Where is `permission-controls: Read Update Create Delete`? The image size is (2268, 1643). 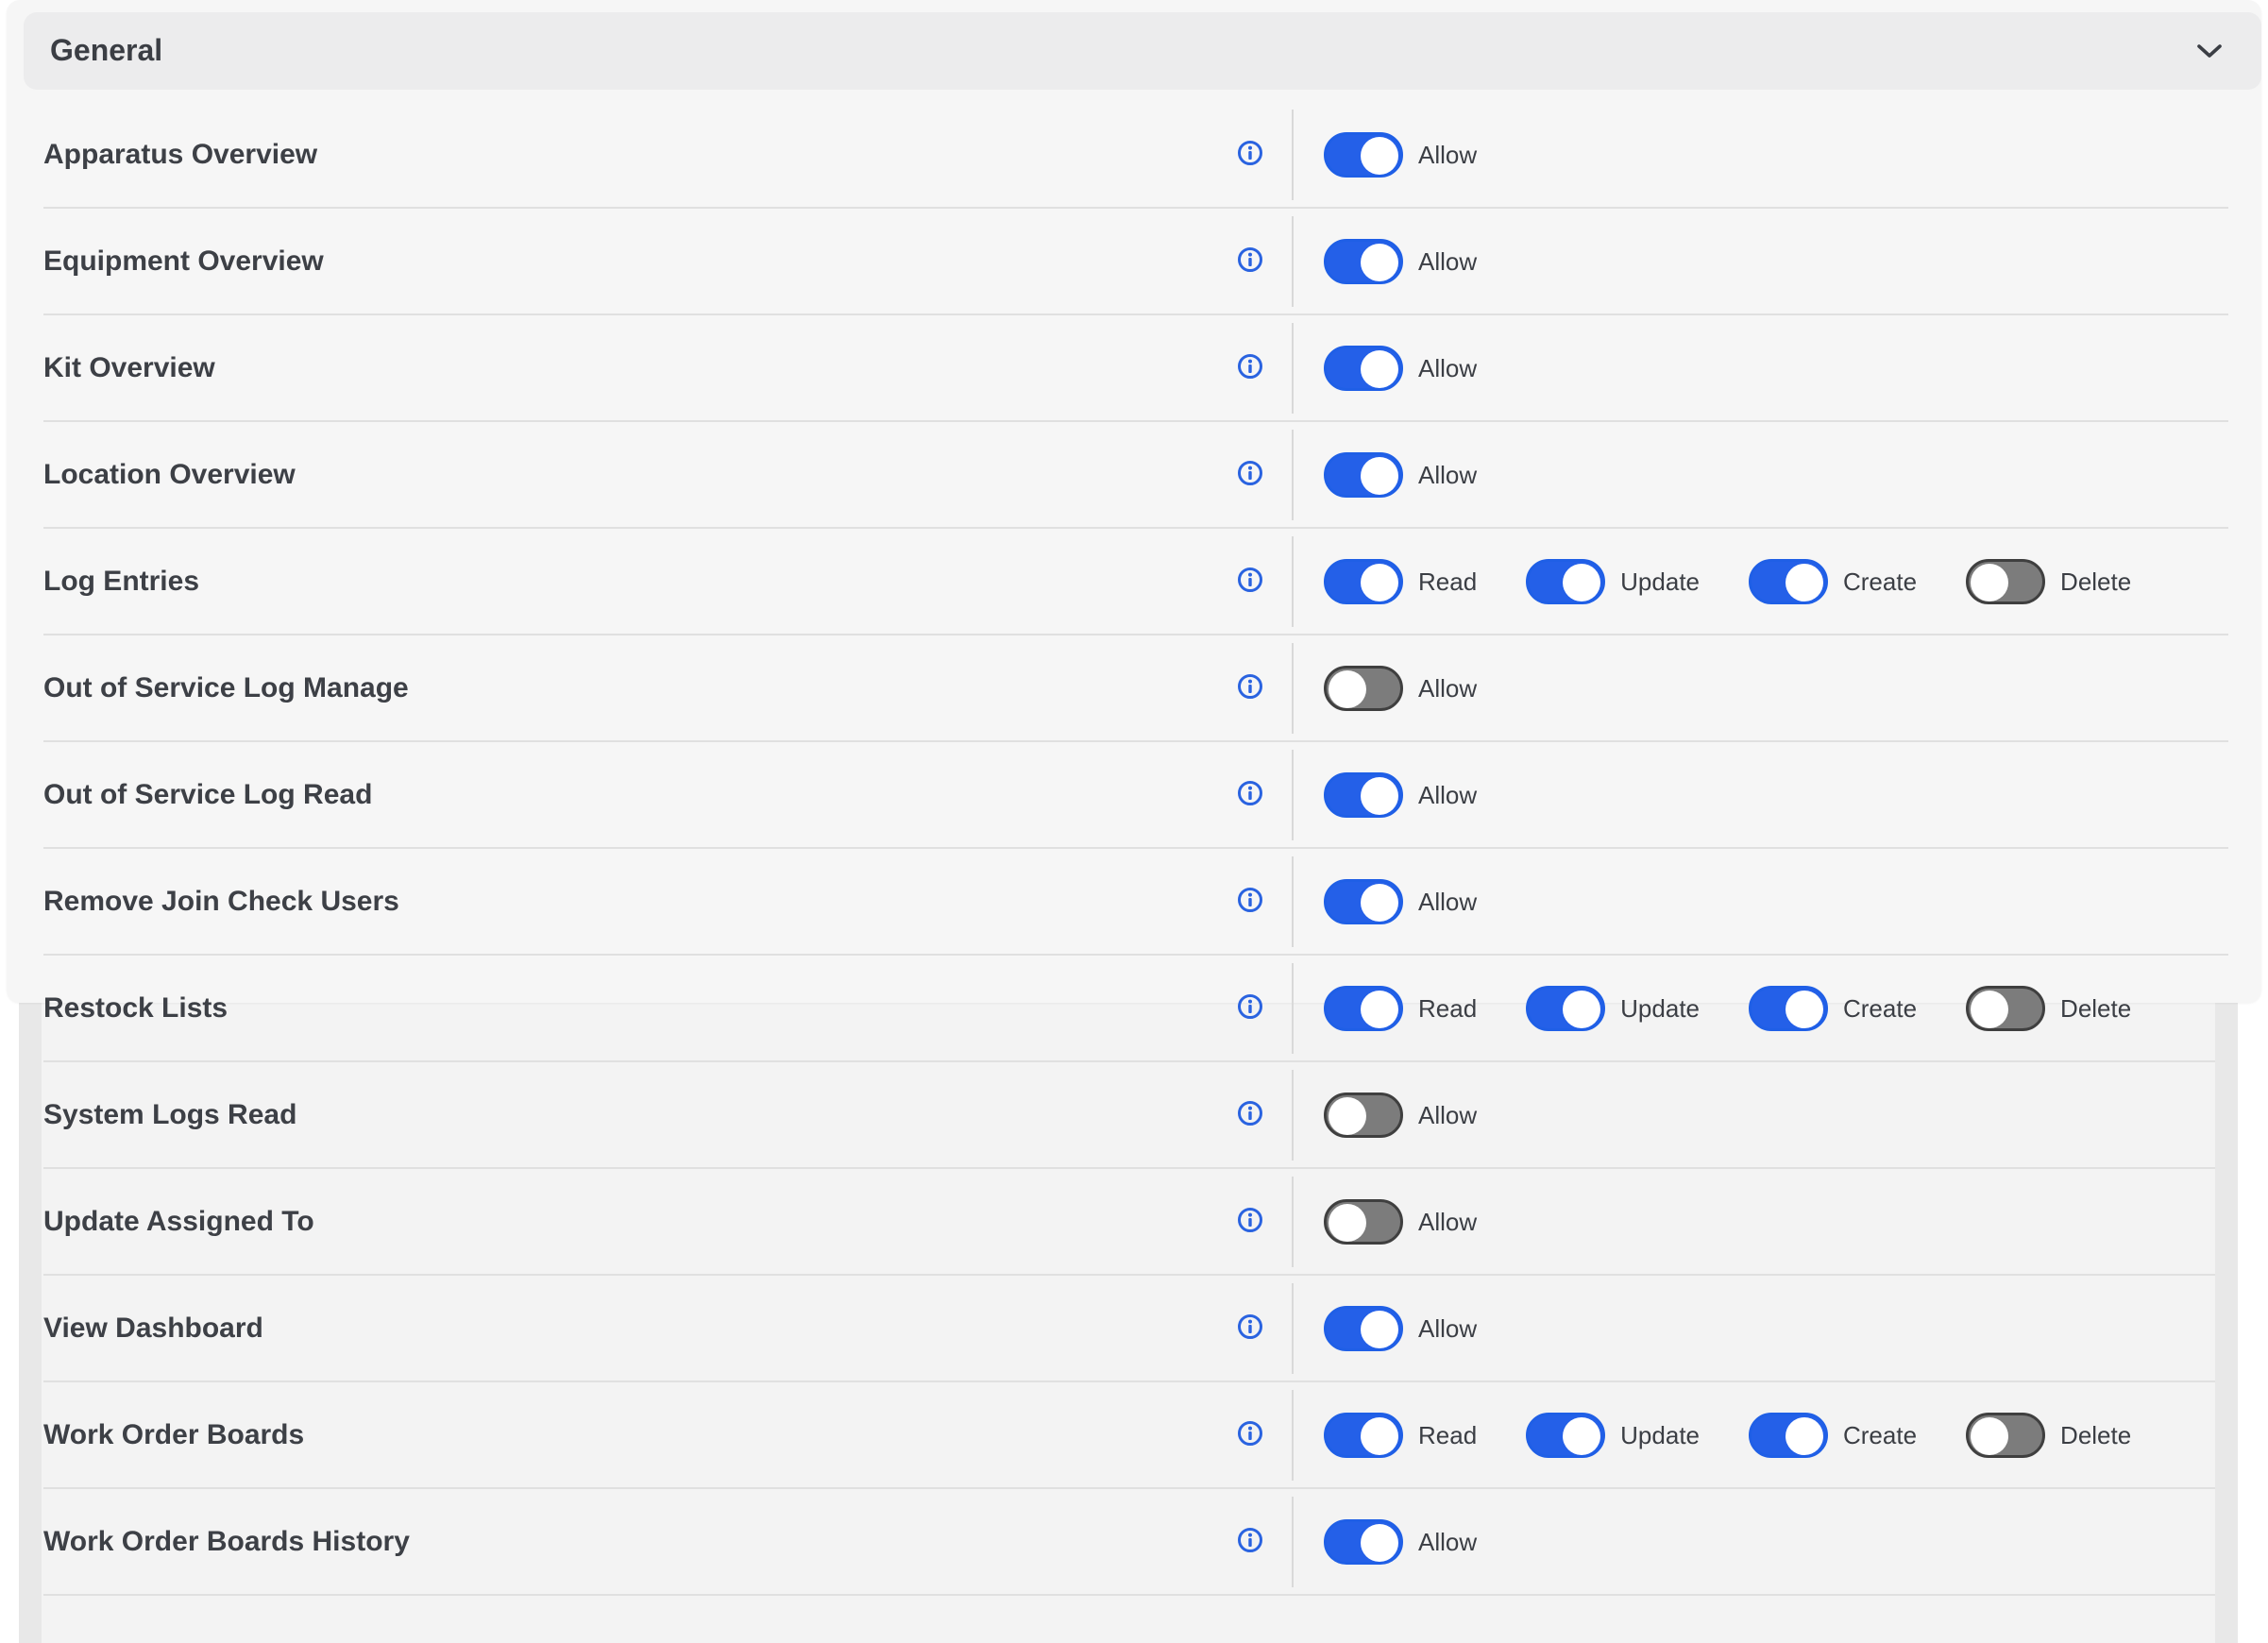
permission-controls: Read Update Create Delete is located at coordinates (1752, 582).